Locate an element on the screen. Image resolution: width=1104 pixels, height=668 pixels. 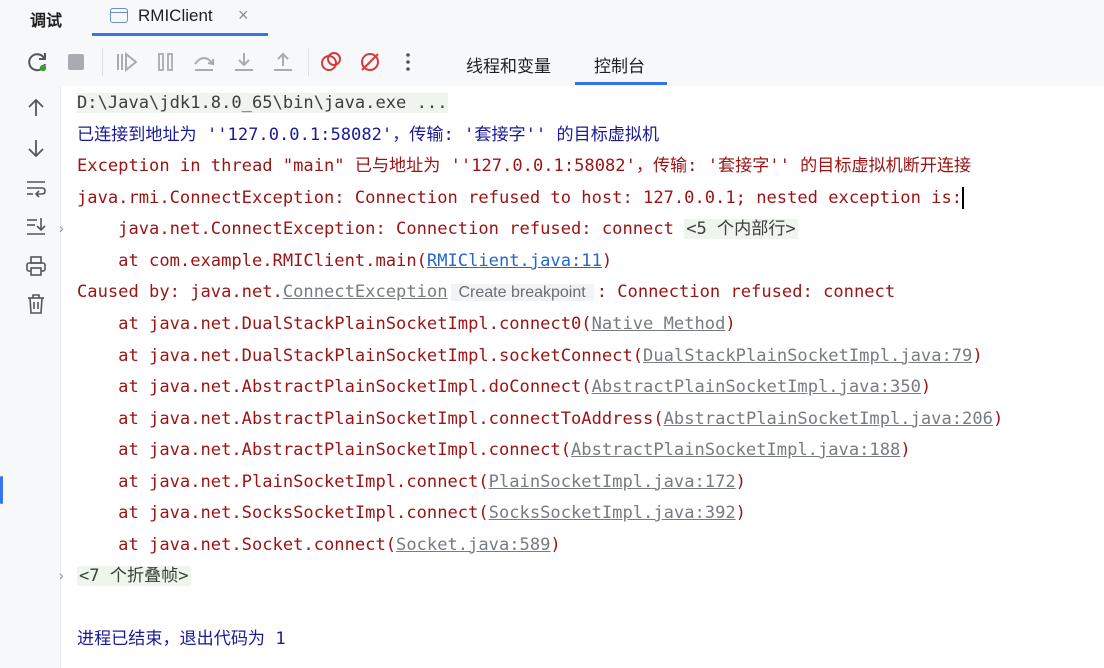
source-link: Socket.java:589 is located at coordinates (473, 545).